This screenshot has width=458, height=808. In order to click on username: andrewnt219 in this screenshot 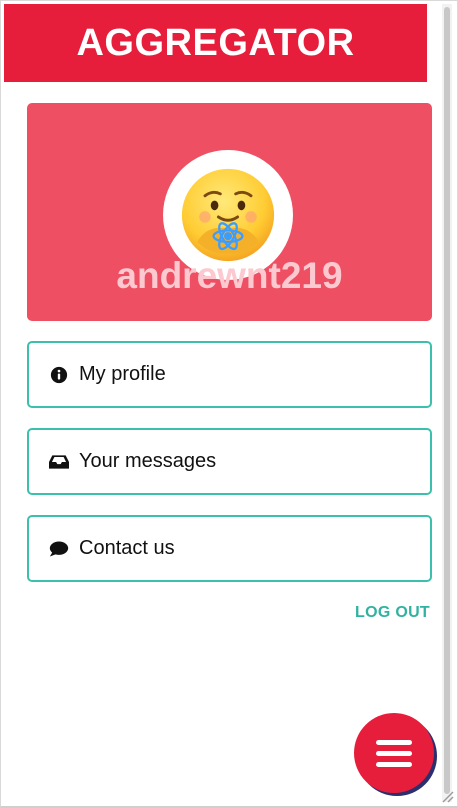, I will do `click(229, 275)`.